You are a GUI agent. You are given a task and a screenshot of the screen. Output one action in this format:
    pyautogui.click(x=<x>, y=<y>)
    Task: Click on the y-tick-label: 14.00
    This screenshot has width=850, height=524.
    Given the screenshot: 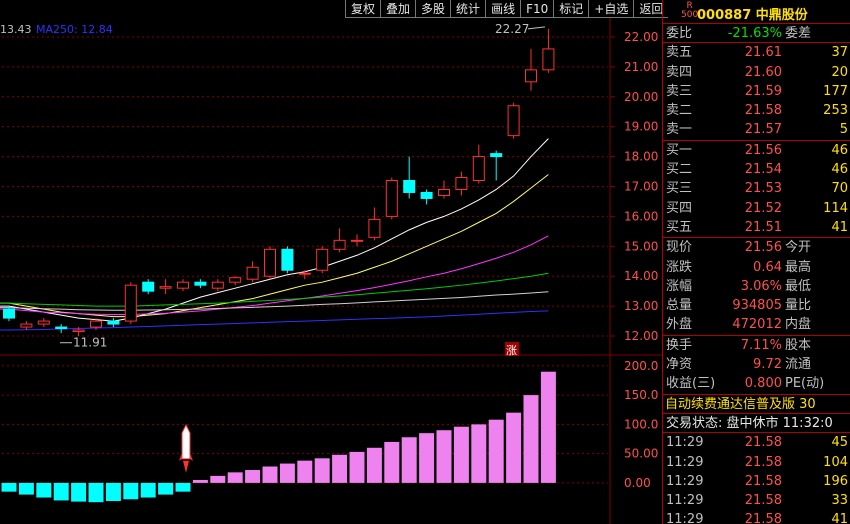 What is the action you would take?
    pyautogui.click(x=641, y=276)
    